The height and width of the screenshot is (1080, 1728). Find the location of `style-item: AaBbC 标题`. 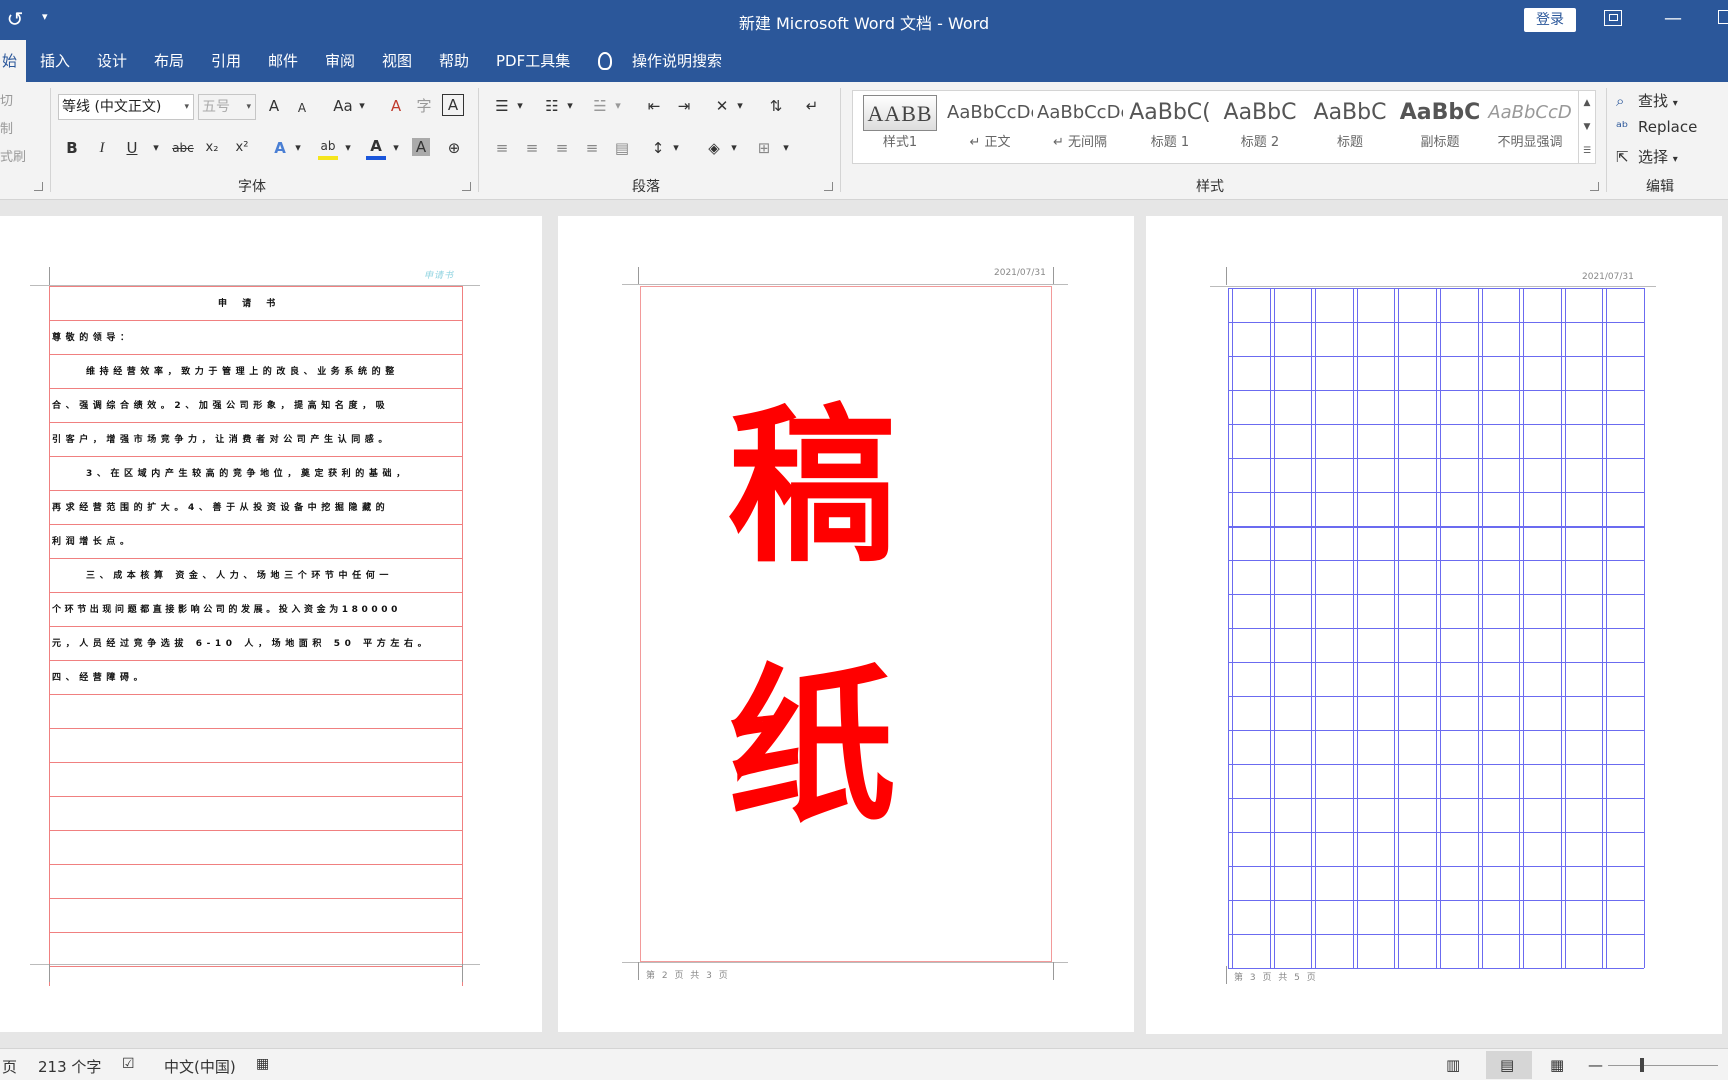

style-item: AaBbC 标题 is located at coordinates (1350, 128).